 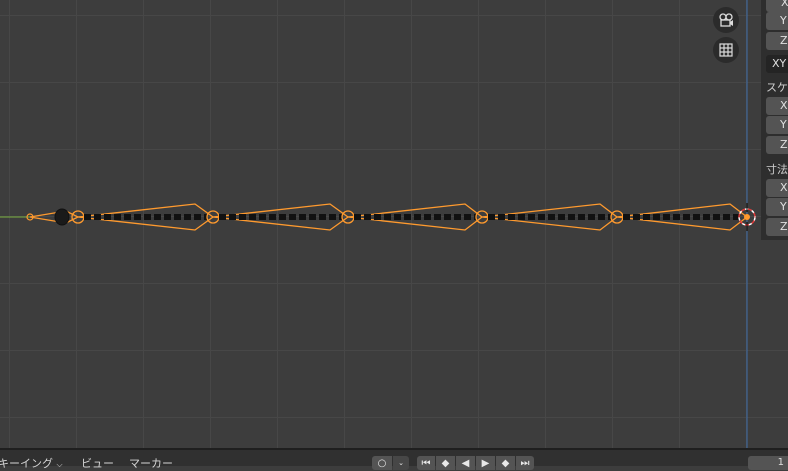 What do you see at coordinates (777, 6) in the screenshot?
I see `location-x-field: X` at bounding box center [777, 6].